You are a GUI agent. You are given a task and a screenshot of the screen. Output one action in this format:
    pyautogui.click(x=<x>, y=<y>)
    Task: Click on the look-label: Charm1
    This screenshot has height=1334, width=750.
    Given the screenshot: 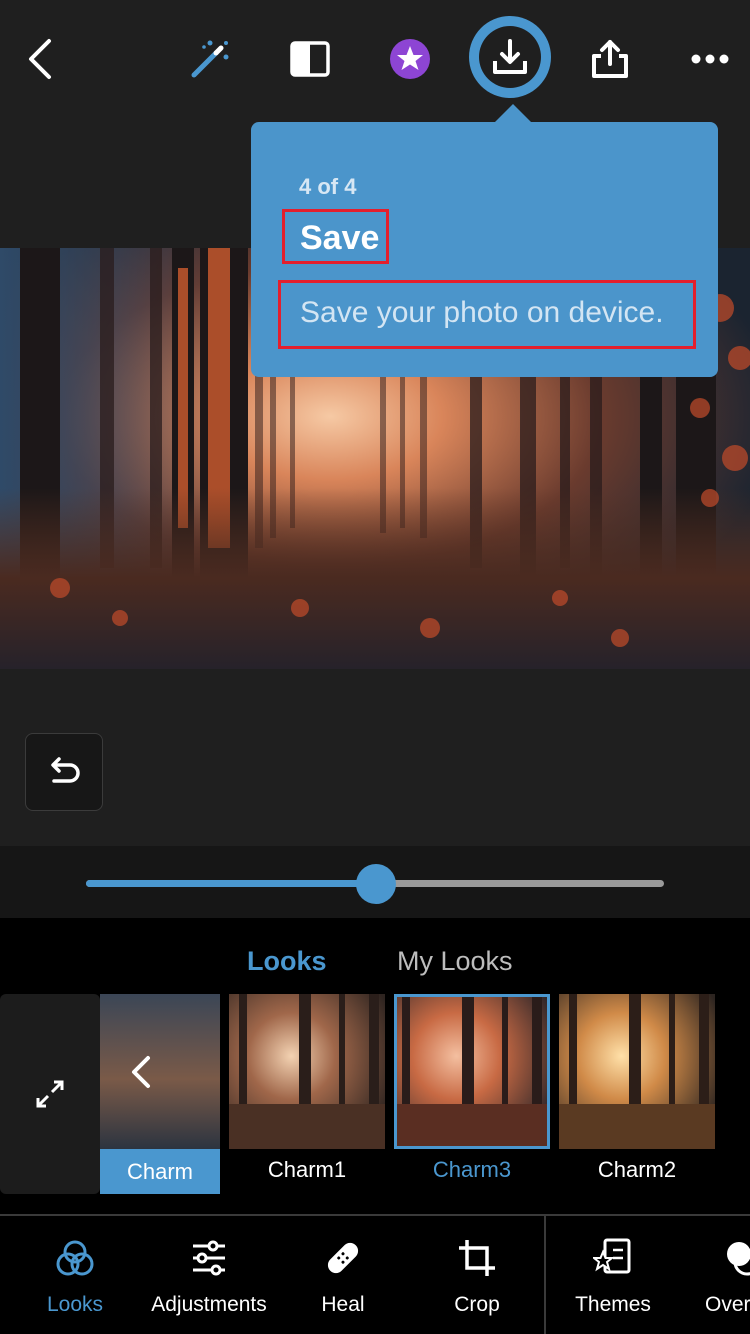 What is the action you would take?
    pyautogui.click(x=307, y=1169)
    